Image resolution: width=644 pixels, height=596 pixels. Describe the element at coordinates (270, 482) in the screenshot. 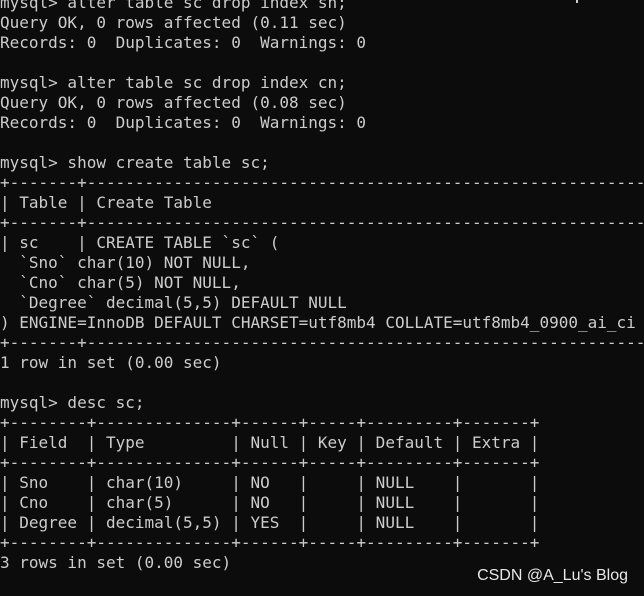

I see `table-row-line: | Sno | char(10) | NO | | NULL | |` at that location.